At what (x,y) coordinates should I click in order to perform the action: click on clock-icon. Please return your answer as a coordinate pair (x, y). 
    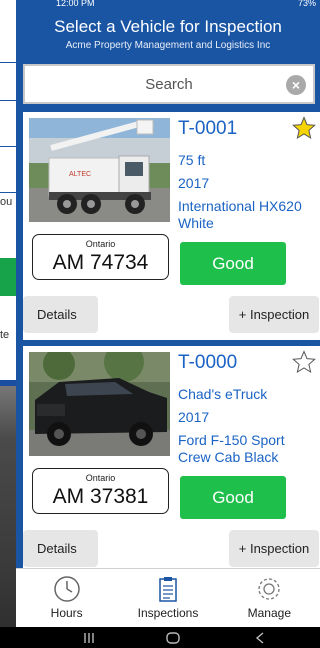
    Looking at the image, I should click on (66, 589).